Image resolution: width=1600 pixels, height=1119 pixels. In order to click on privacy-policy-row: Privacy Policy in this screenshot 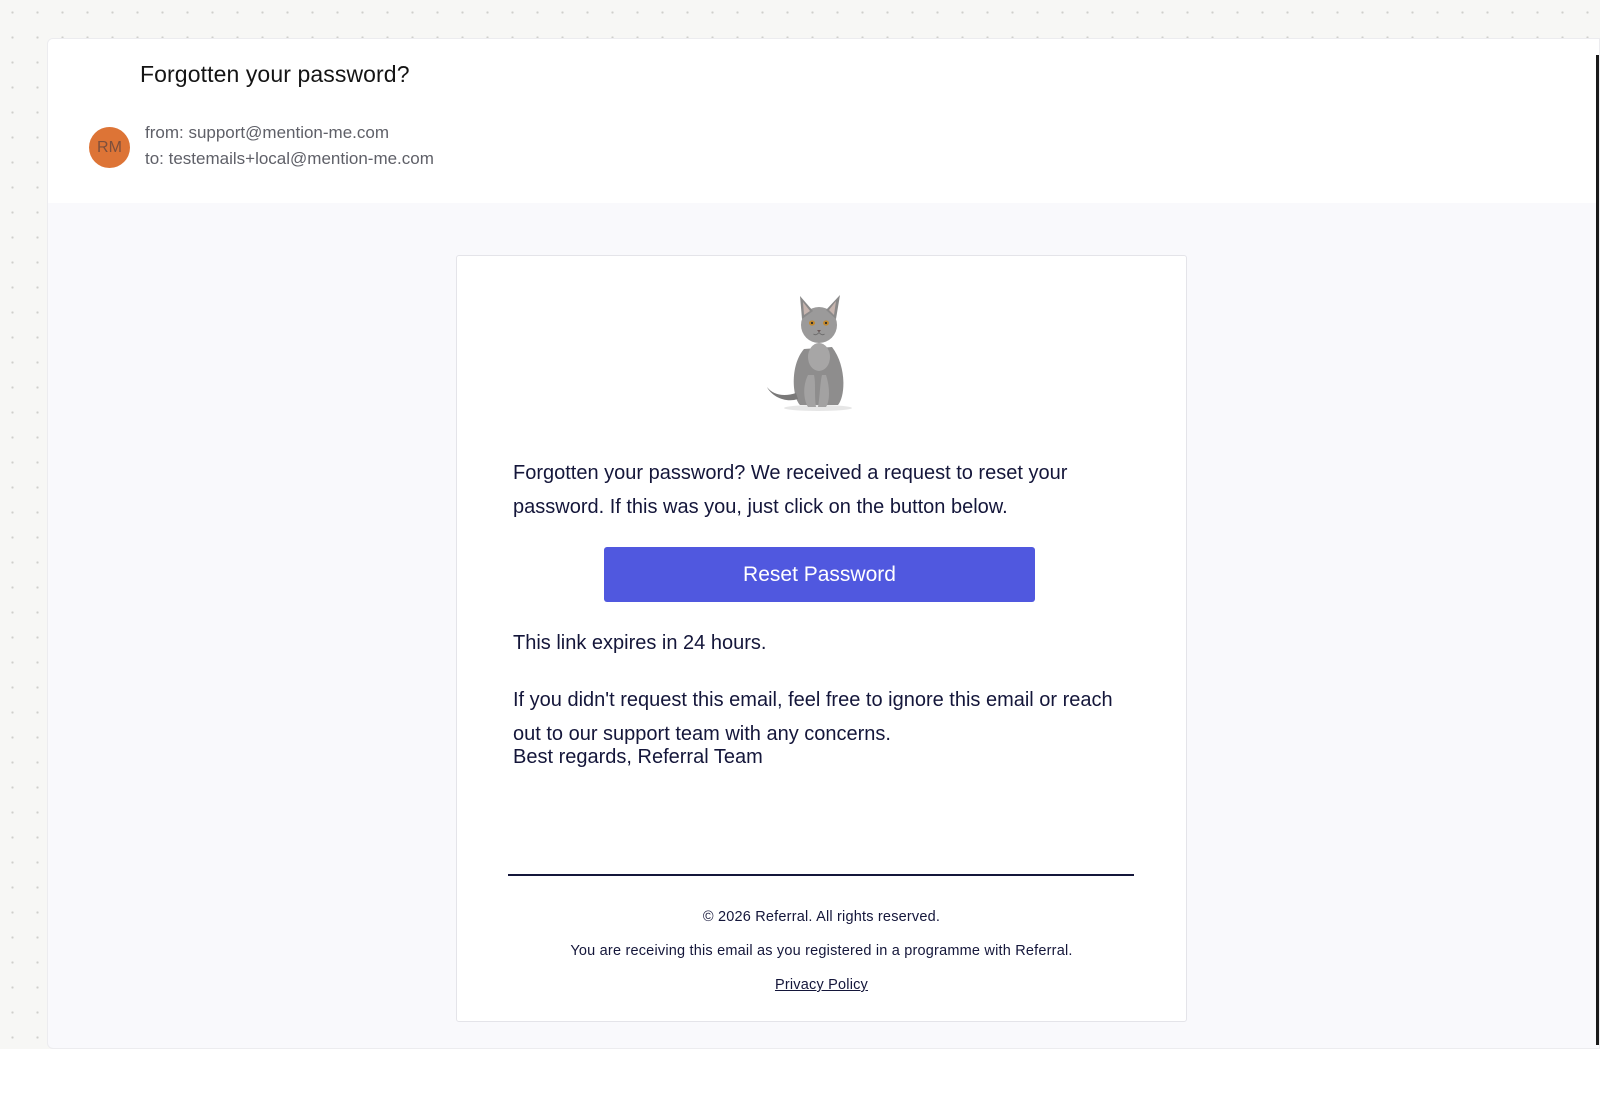, I will do `click(821, 985)`.